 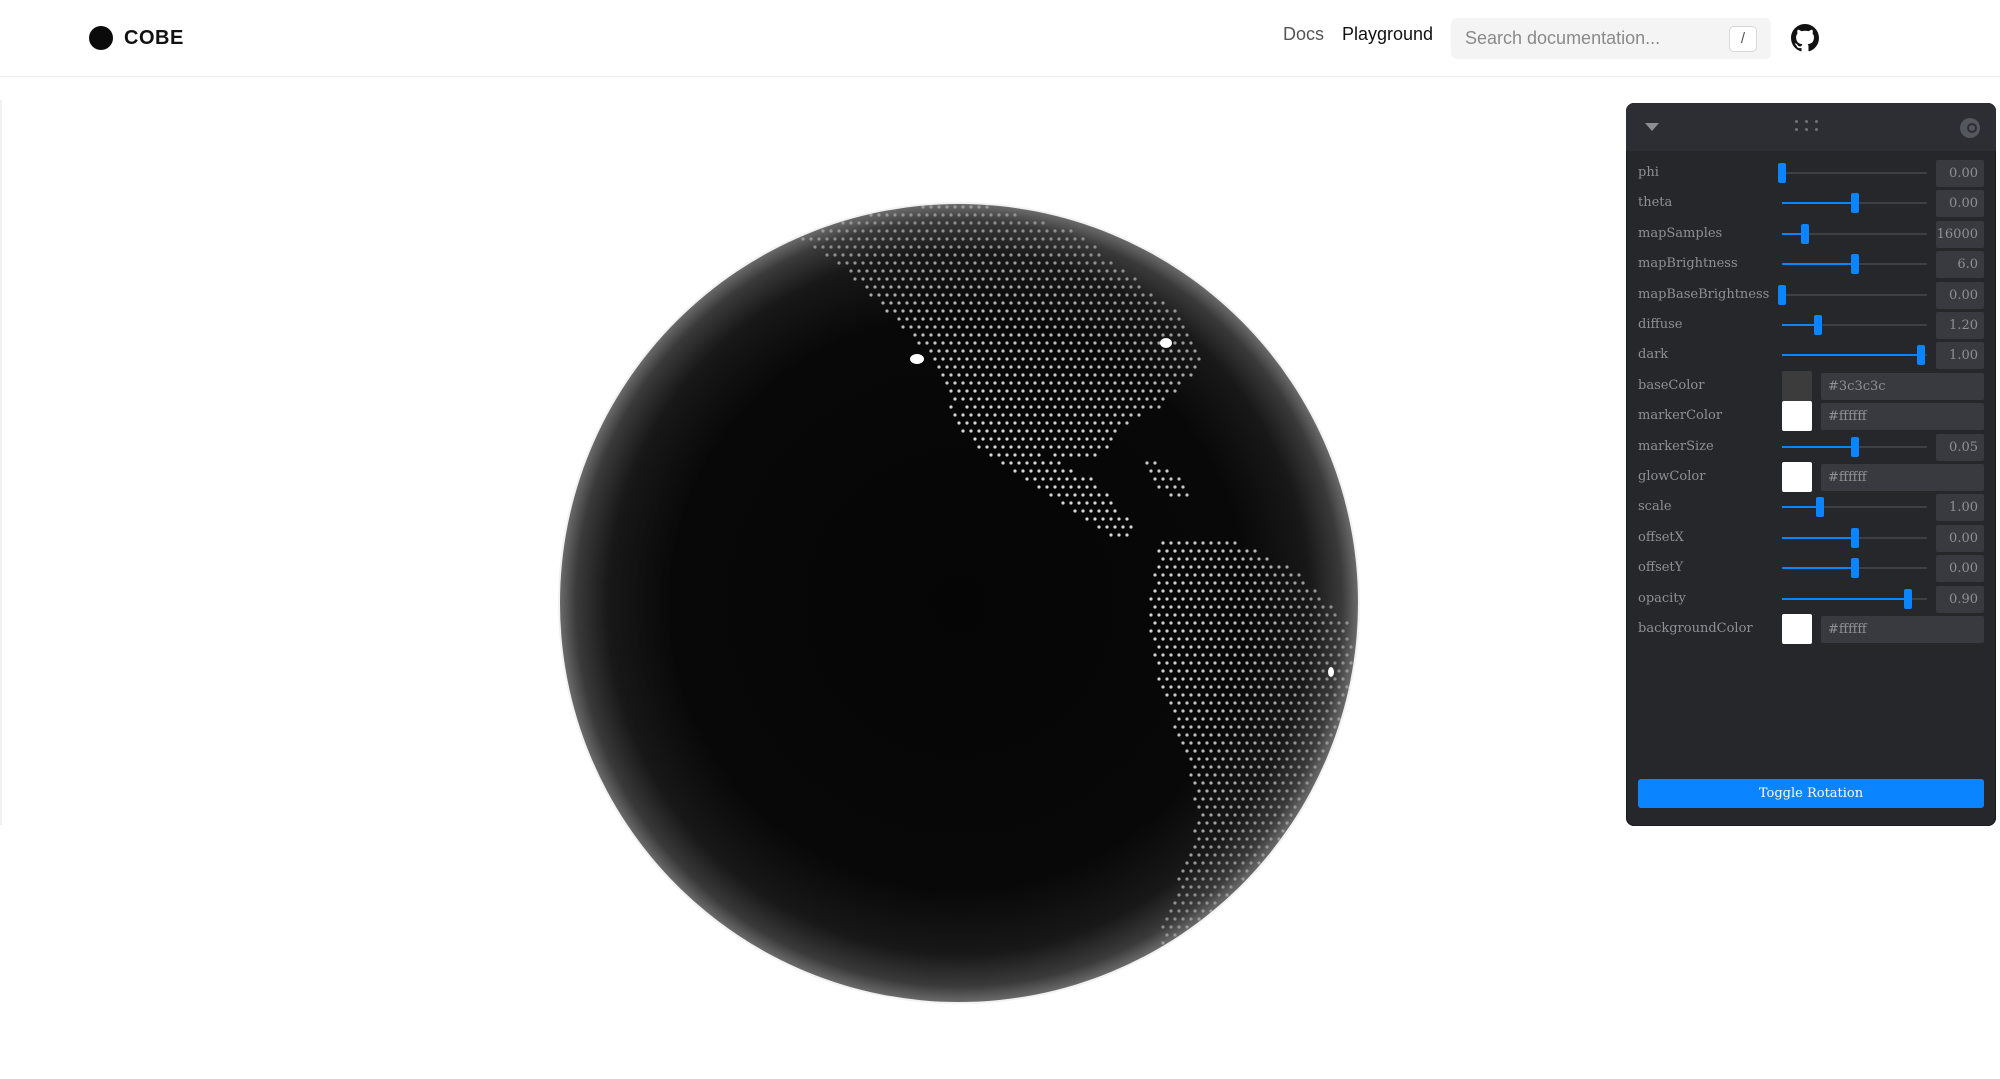 I want to click on backgroundColor-swatch, so click(x=1797, y=629).